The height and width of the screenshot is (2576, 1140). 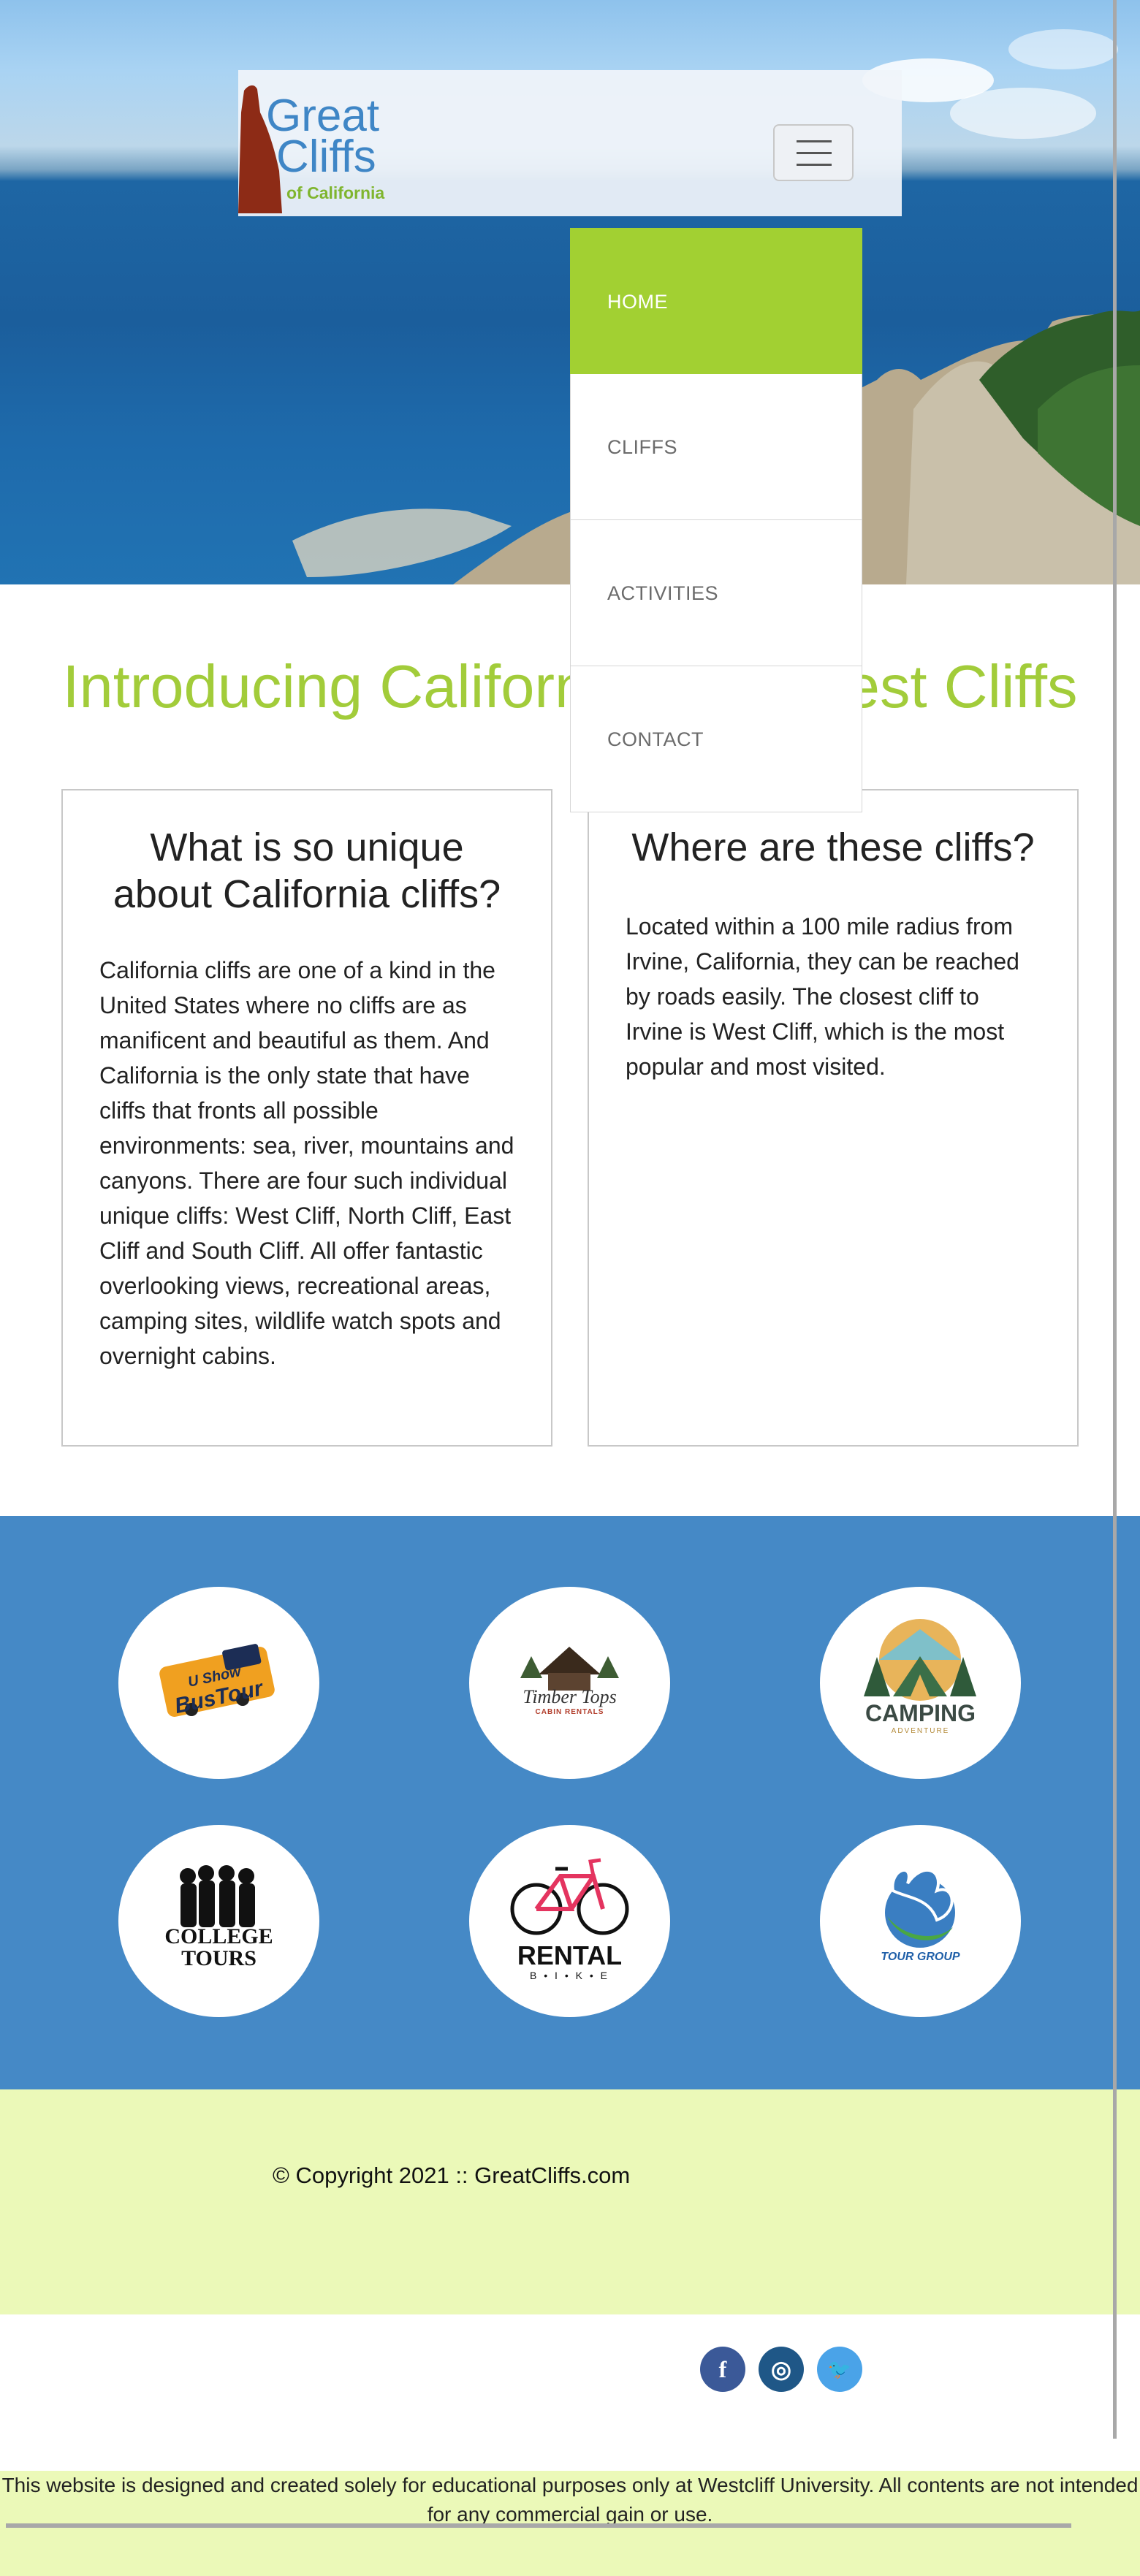 I want to click on bicycle-logo-icon, so click(x=569, y=1897).